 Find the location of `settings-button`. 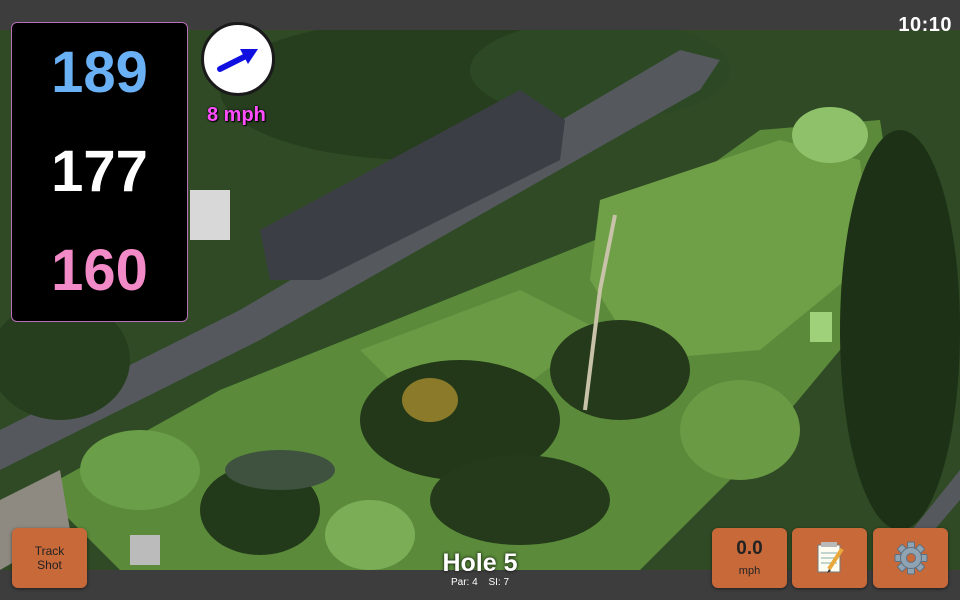

settings-button is located at coordinates (910, 558).